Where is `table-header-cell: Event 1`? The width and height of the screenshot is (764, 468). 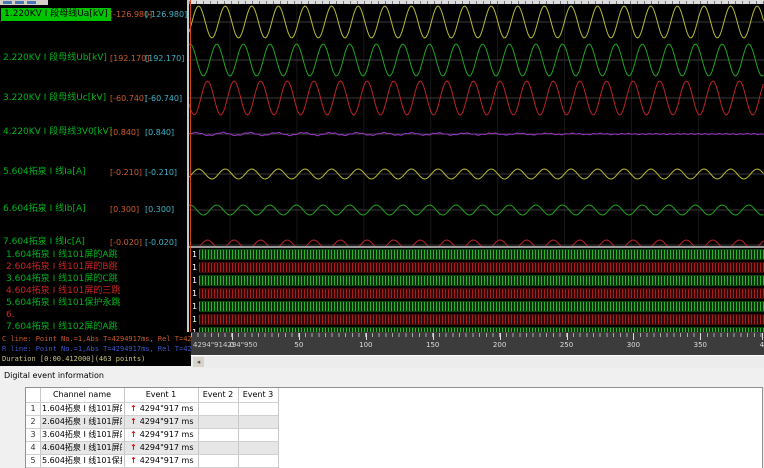
table-header-cell: Event 1 is located at coordinates (161, 394).